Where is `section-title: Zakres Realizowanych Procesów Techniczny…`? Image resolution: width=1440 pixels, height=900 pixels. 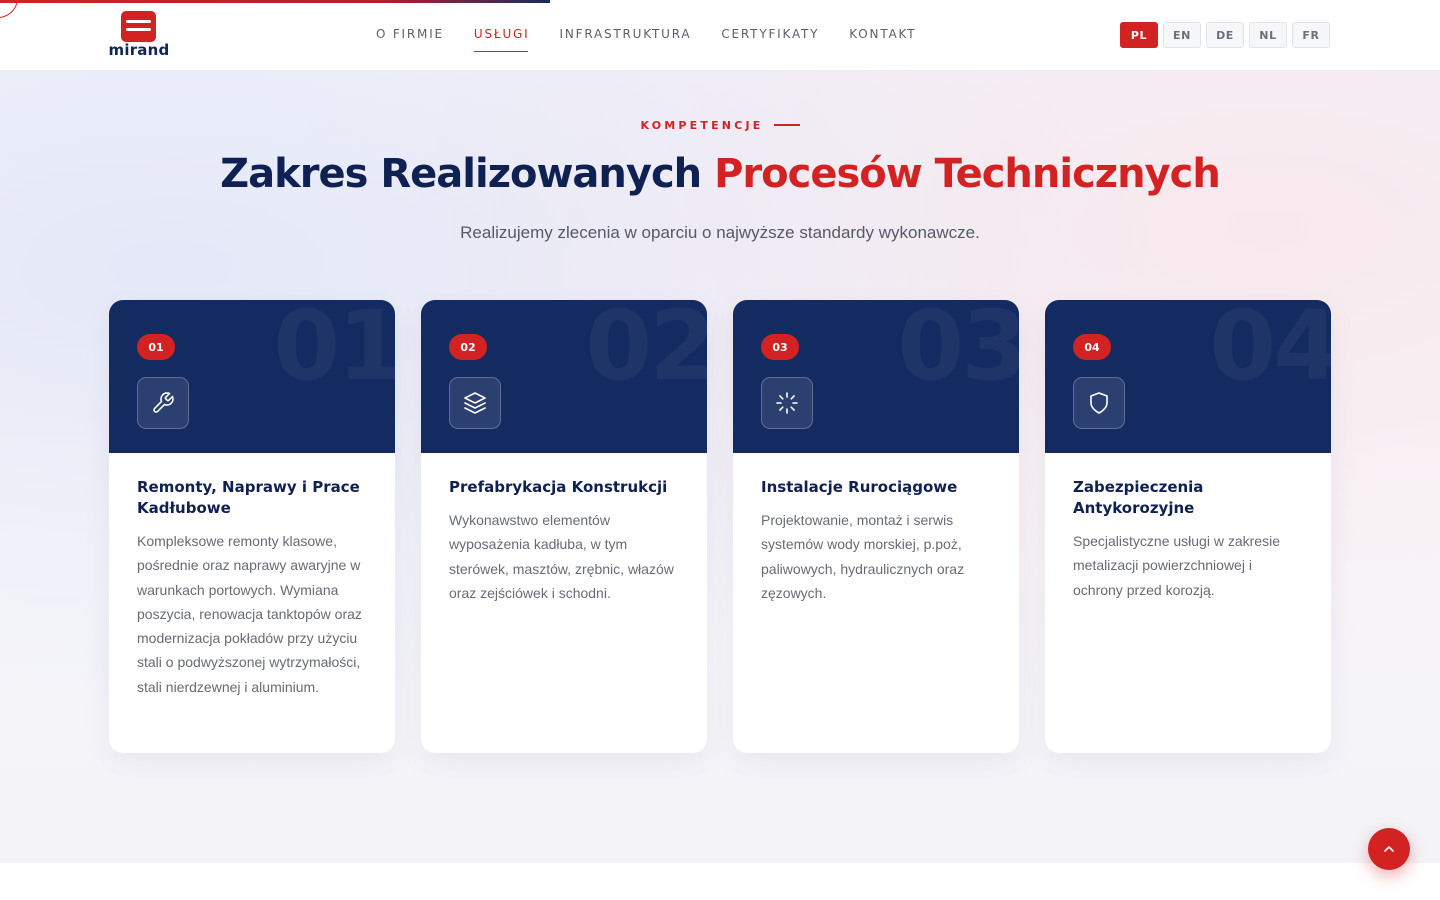 section-title: Zakres Realizowanych Procesów Techniczny… is located at coordinates (720, 174).